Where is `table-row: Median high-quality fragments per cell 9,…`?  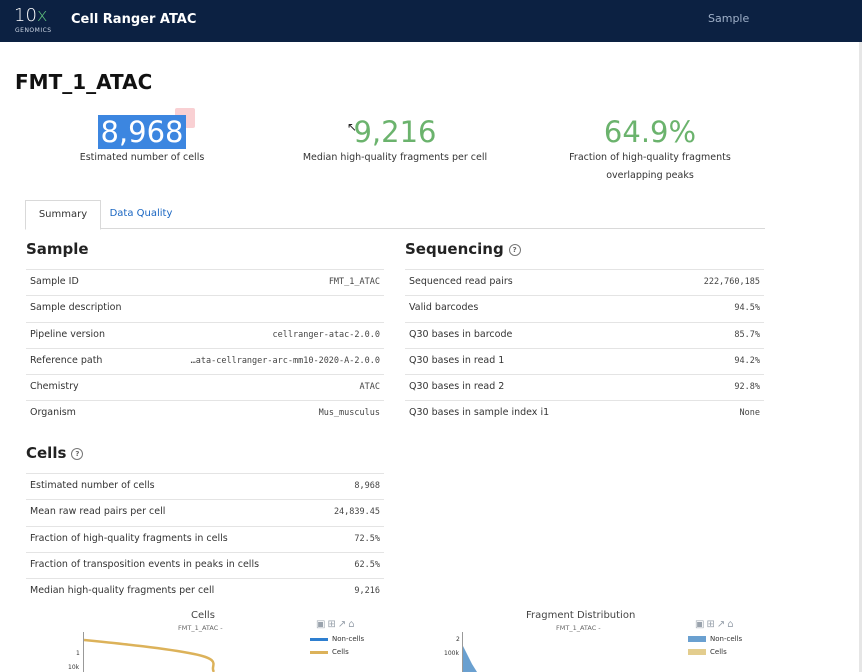 table-row: Median high-quality fragments per cell 9,… is located at coordinates (205, 591).